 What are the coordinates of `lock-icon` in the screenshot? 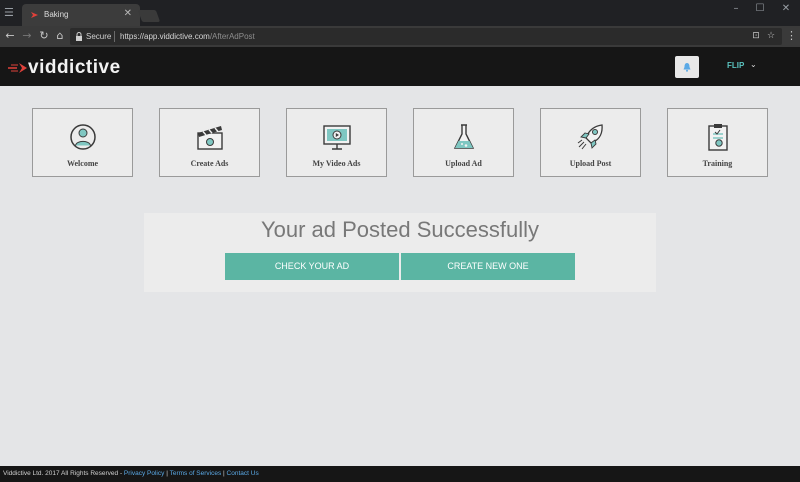 It's located at (79, 36).